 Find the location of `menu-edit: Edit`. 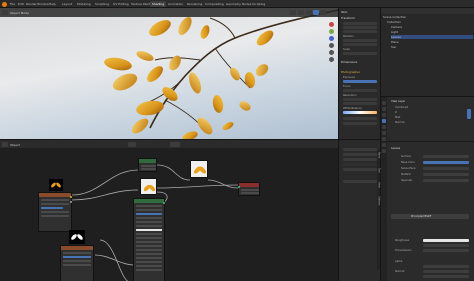

menu-edit: Edit is located at coordinates (21, 4).